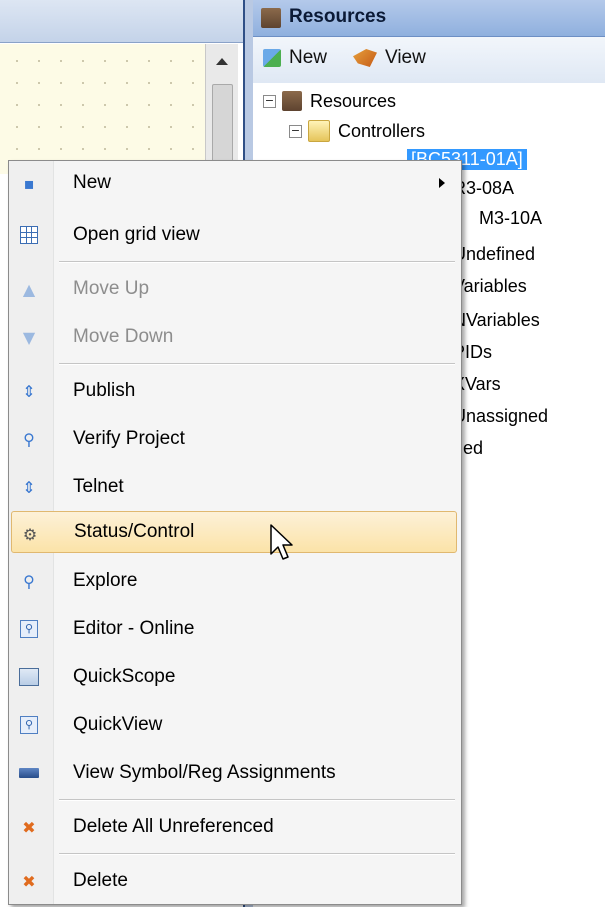 Image resolution: width=605 pixels, height=907 pixels. What do you see at coordinates (98, 486) in the screenshot?
I see `menu-item-label: Telnet` at bounding box center [98, 486].